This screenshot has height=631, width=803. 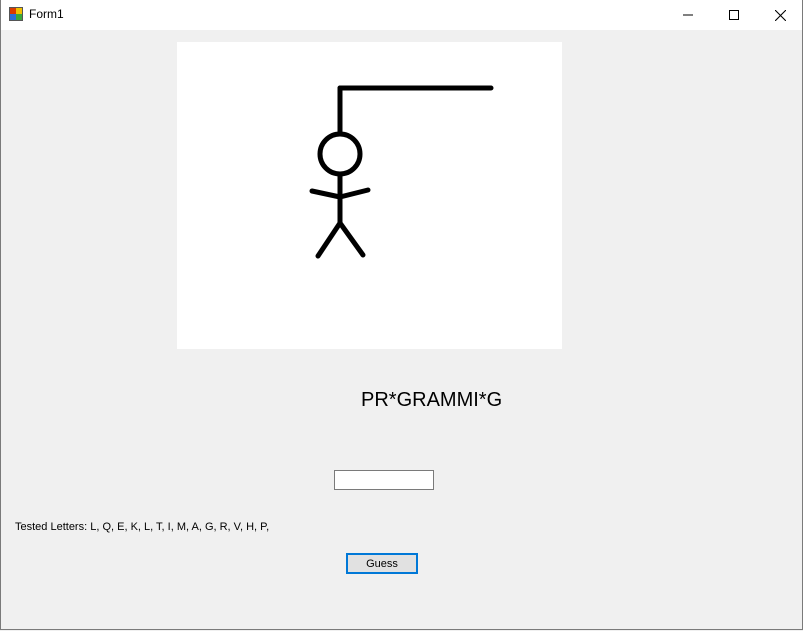 I want to click on close-icon, so click(x=780, y=15).